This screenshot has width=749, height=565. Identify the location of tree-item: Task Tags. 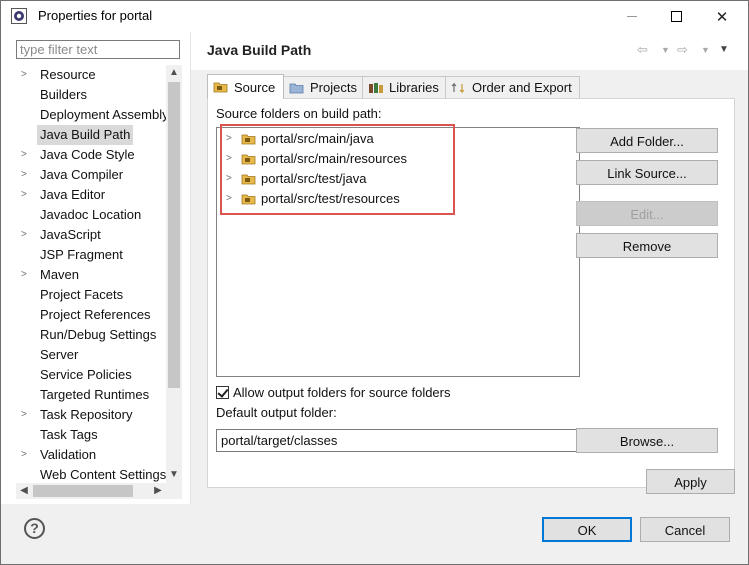
(91, 435).